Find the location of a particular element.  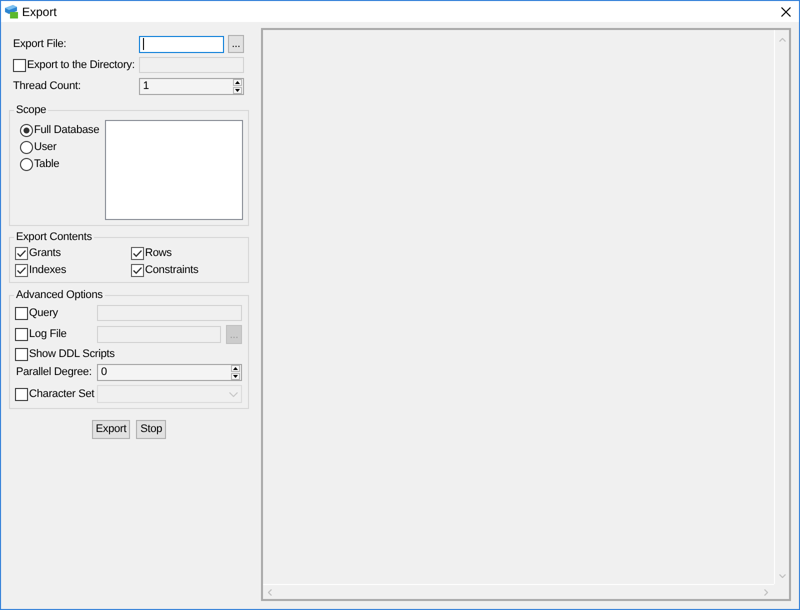

checkbox-label: Export to the Directory: is located at coordinates (81, 65).